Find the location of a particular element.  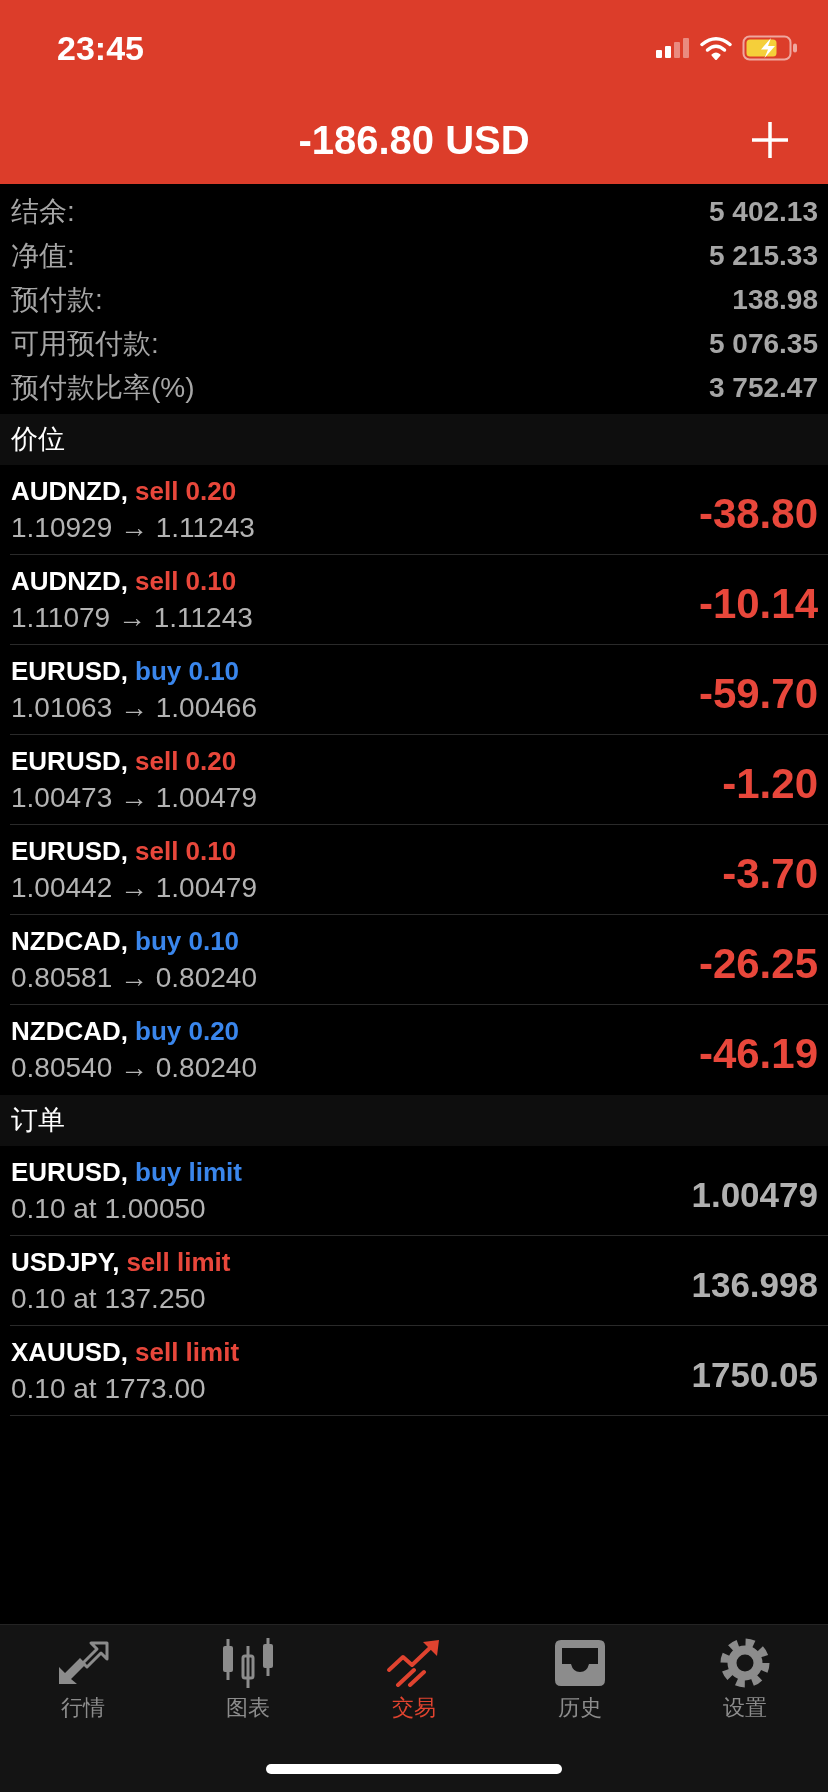

tab-button: 交易 is located at coordinates (414, 1679).